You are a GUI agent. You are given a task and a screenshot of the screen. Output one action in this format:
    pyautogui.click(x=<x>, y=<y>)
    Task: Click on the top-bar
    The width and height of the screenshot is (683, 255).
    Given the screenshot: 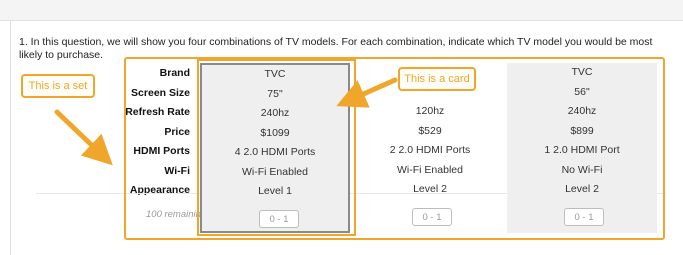 What is the action you would take?
    pyautogui.click(x=341, y=10)
    